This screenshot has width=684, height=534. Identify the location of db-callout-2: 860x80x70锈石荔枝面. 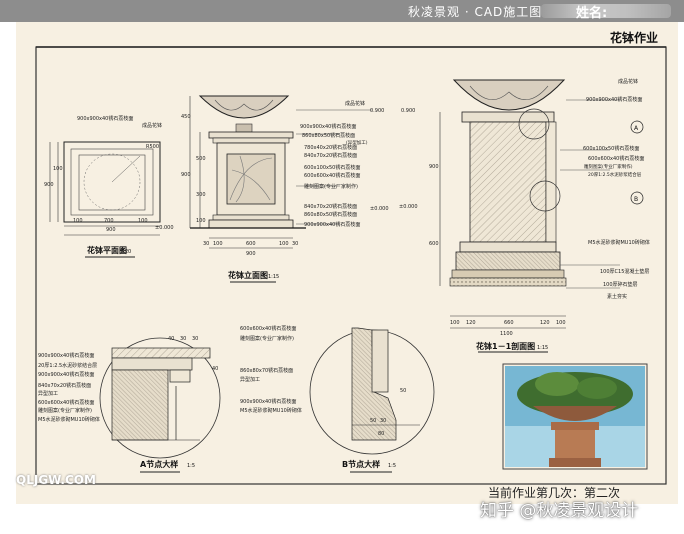
(266, 370).